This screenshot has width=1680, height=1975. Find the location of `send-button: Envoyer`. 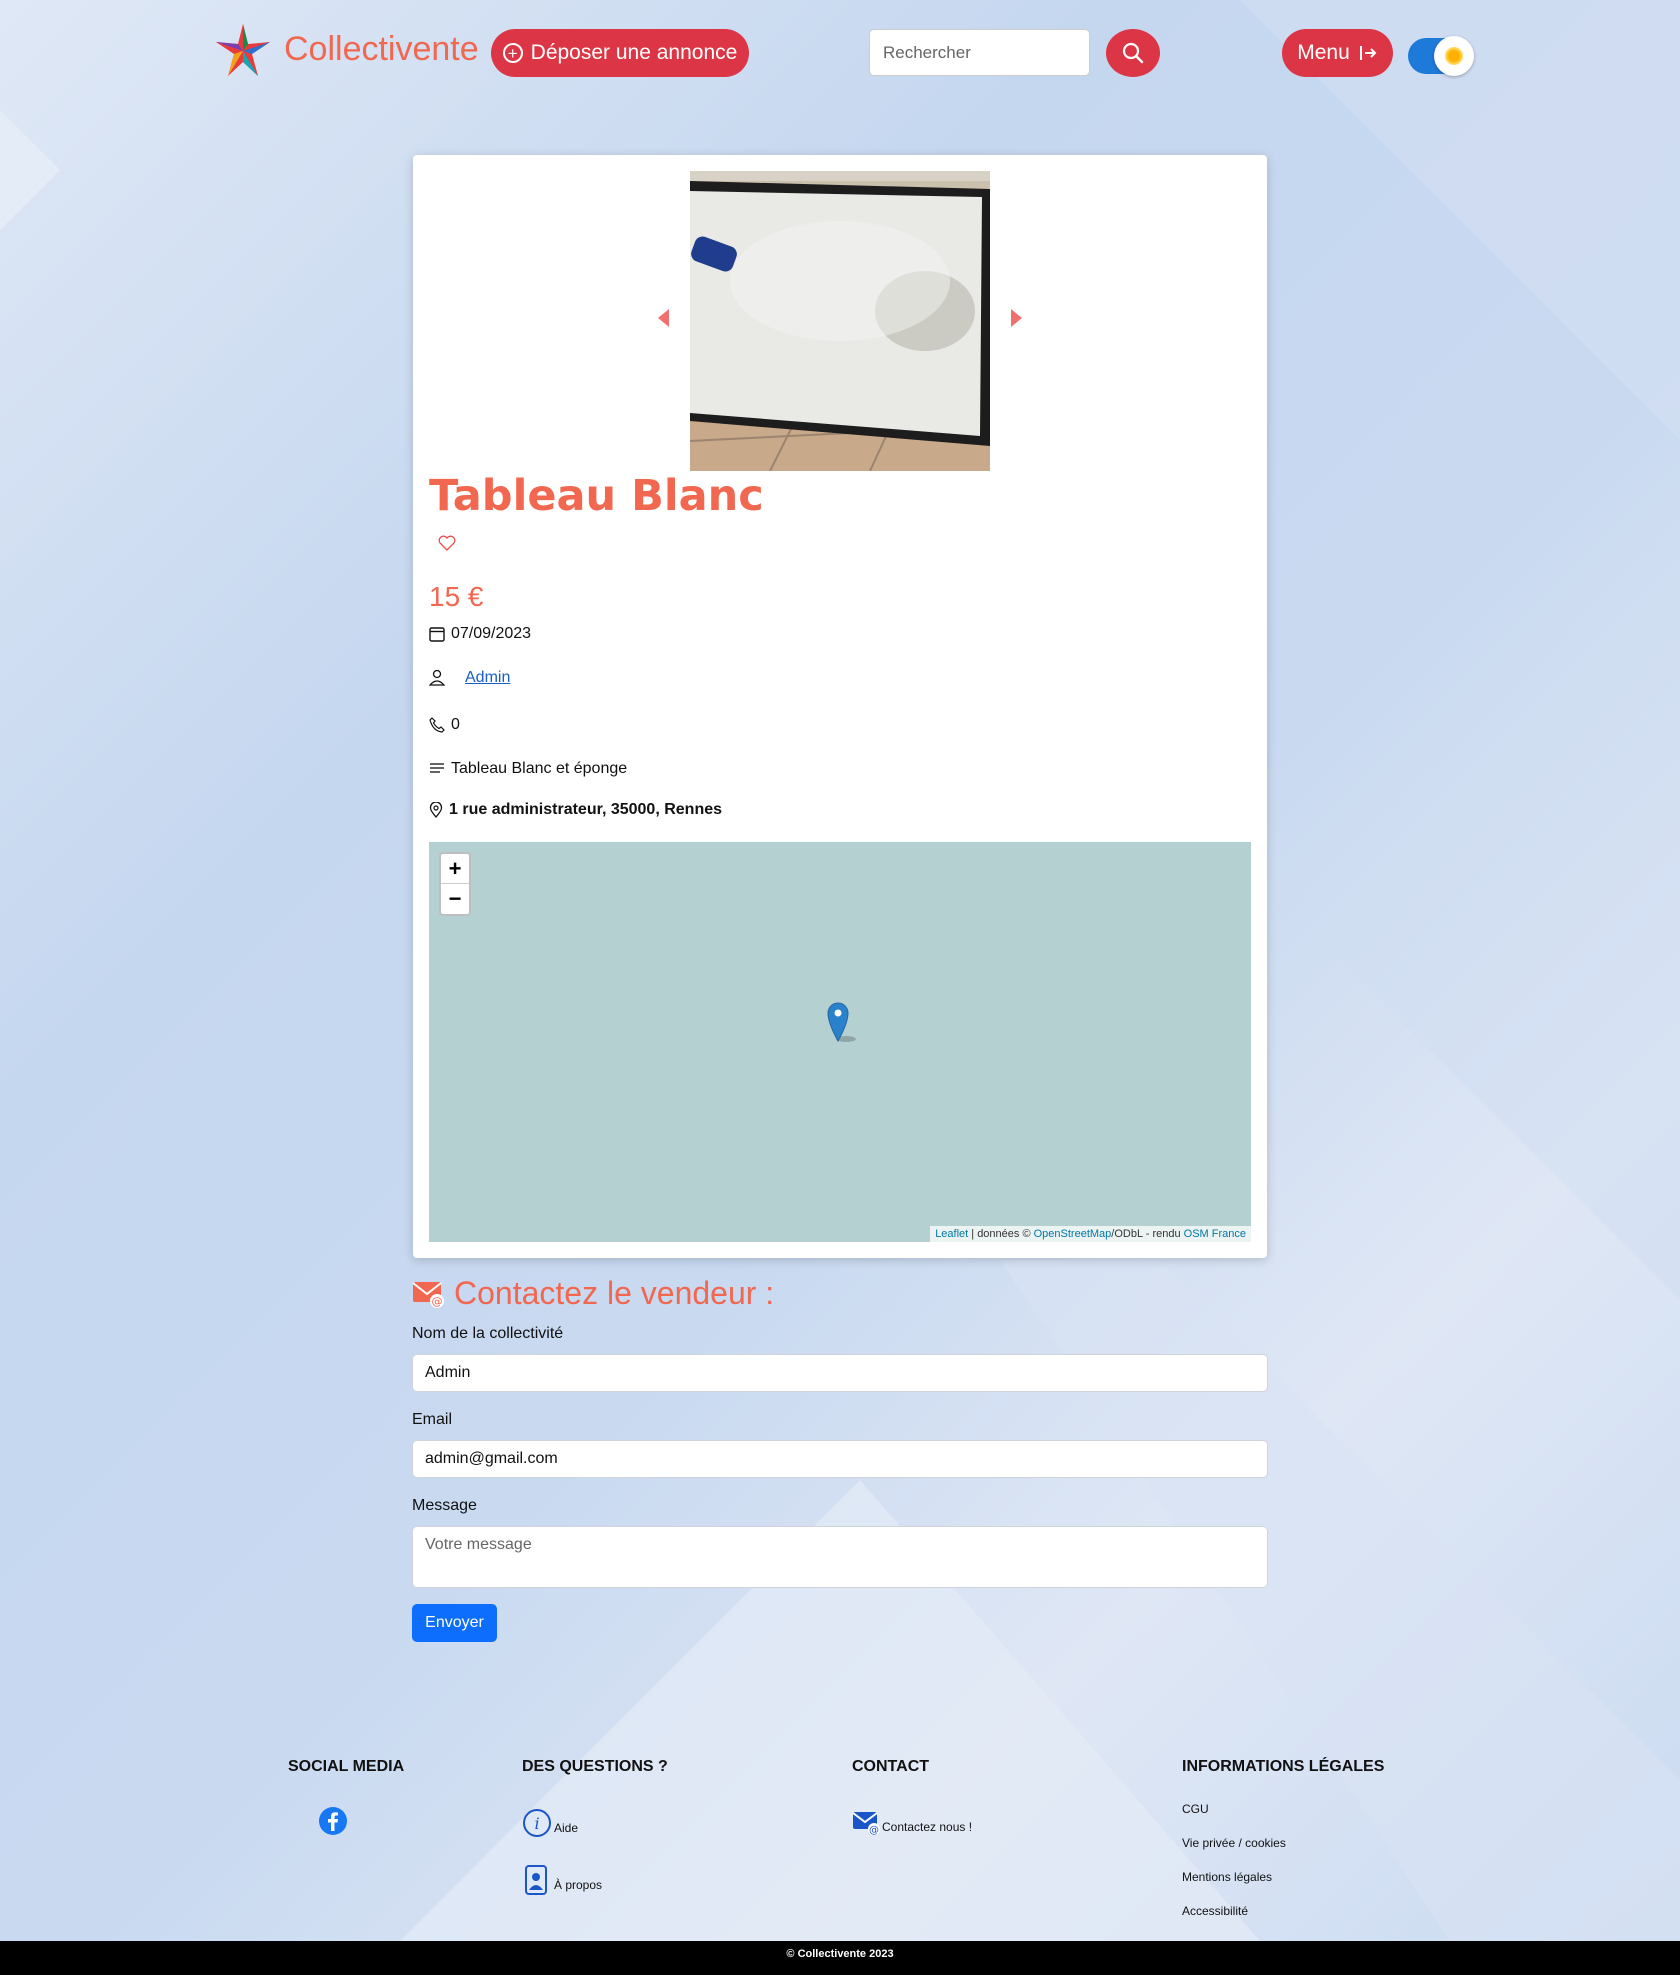

send-button: Envoyer is located at coordinates (454, 1623).